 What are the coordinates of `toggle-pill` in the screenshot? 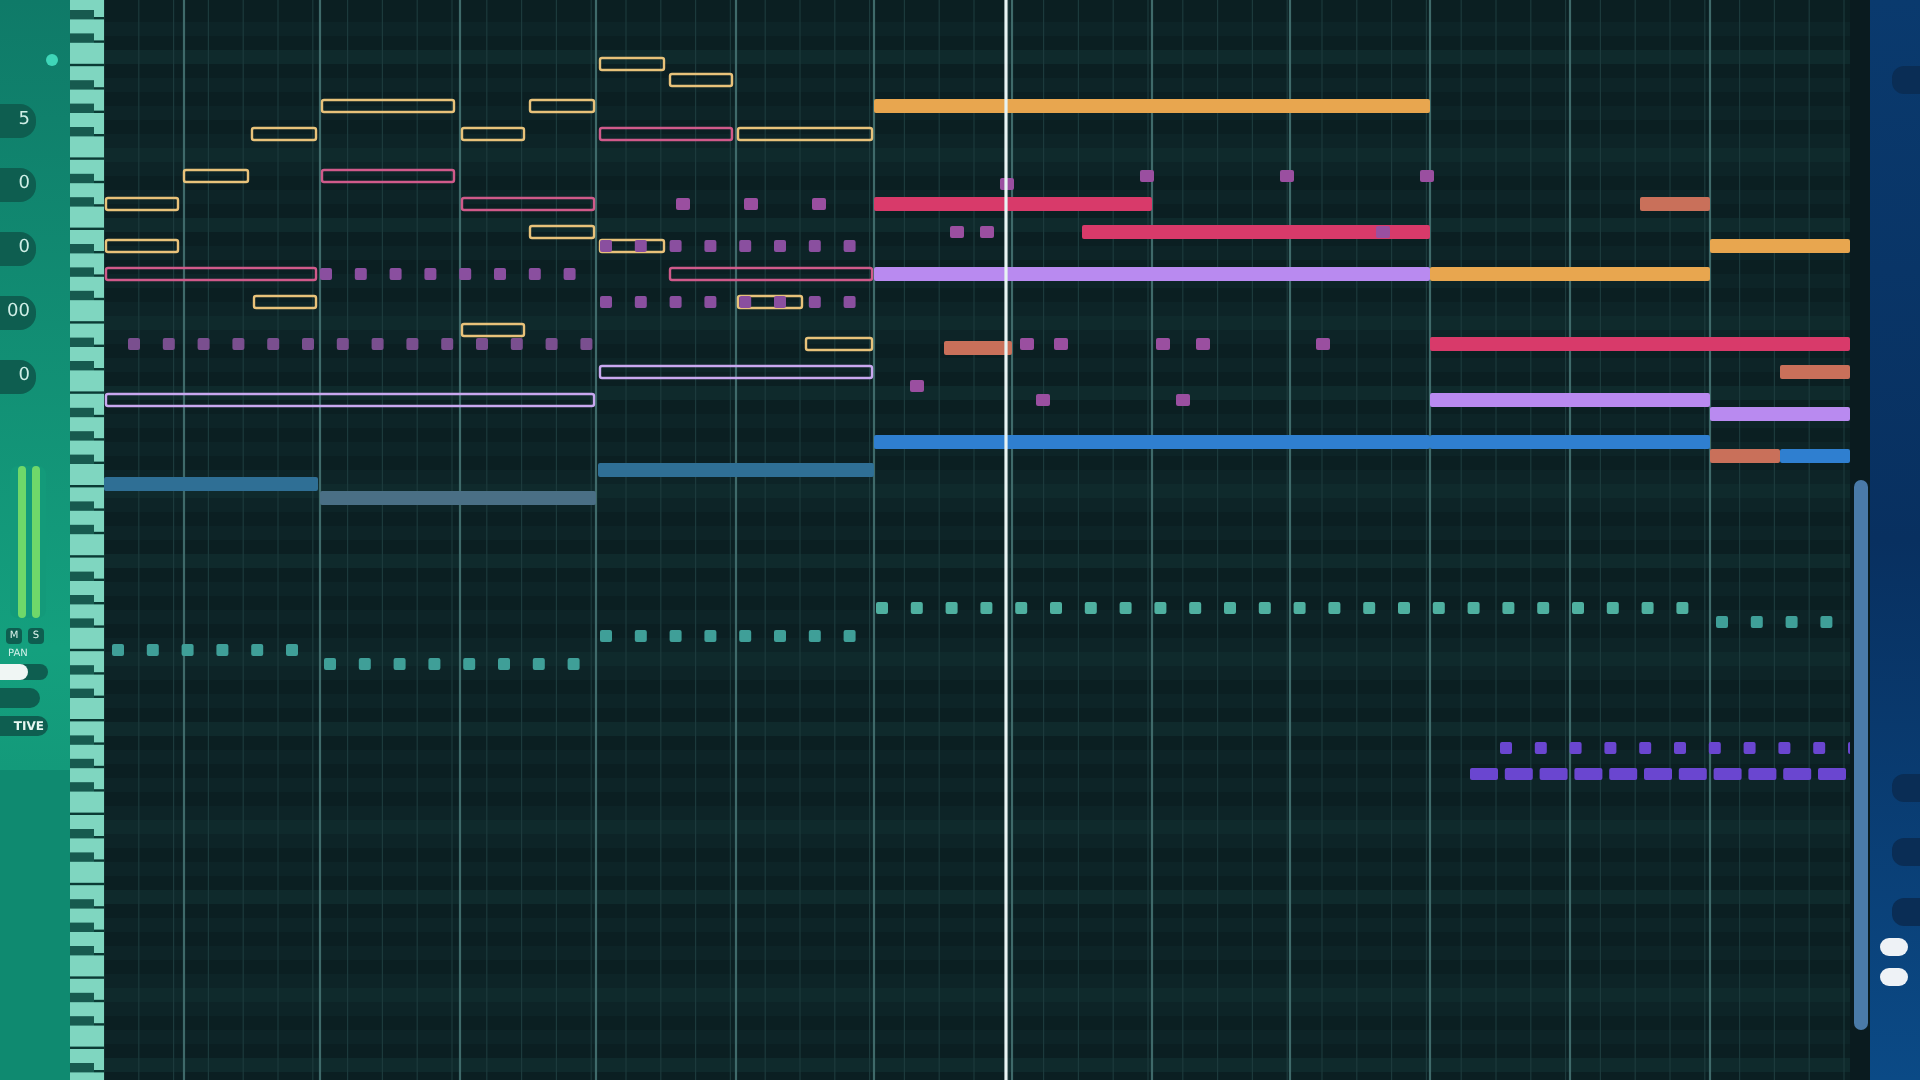 It's located at (20, 698).